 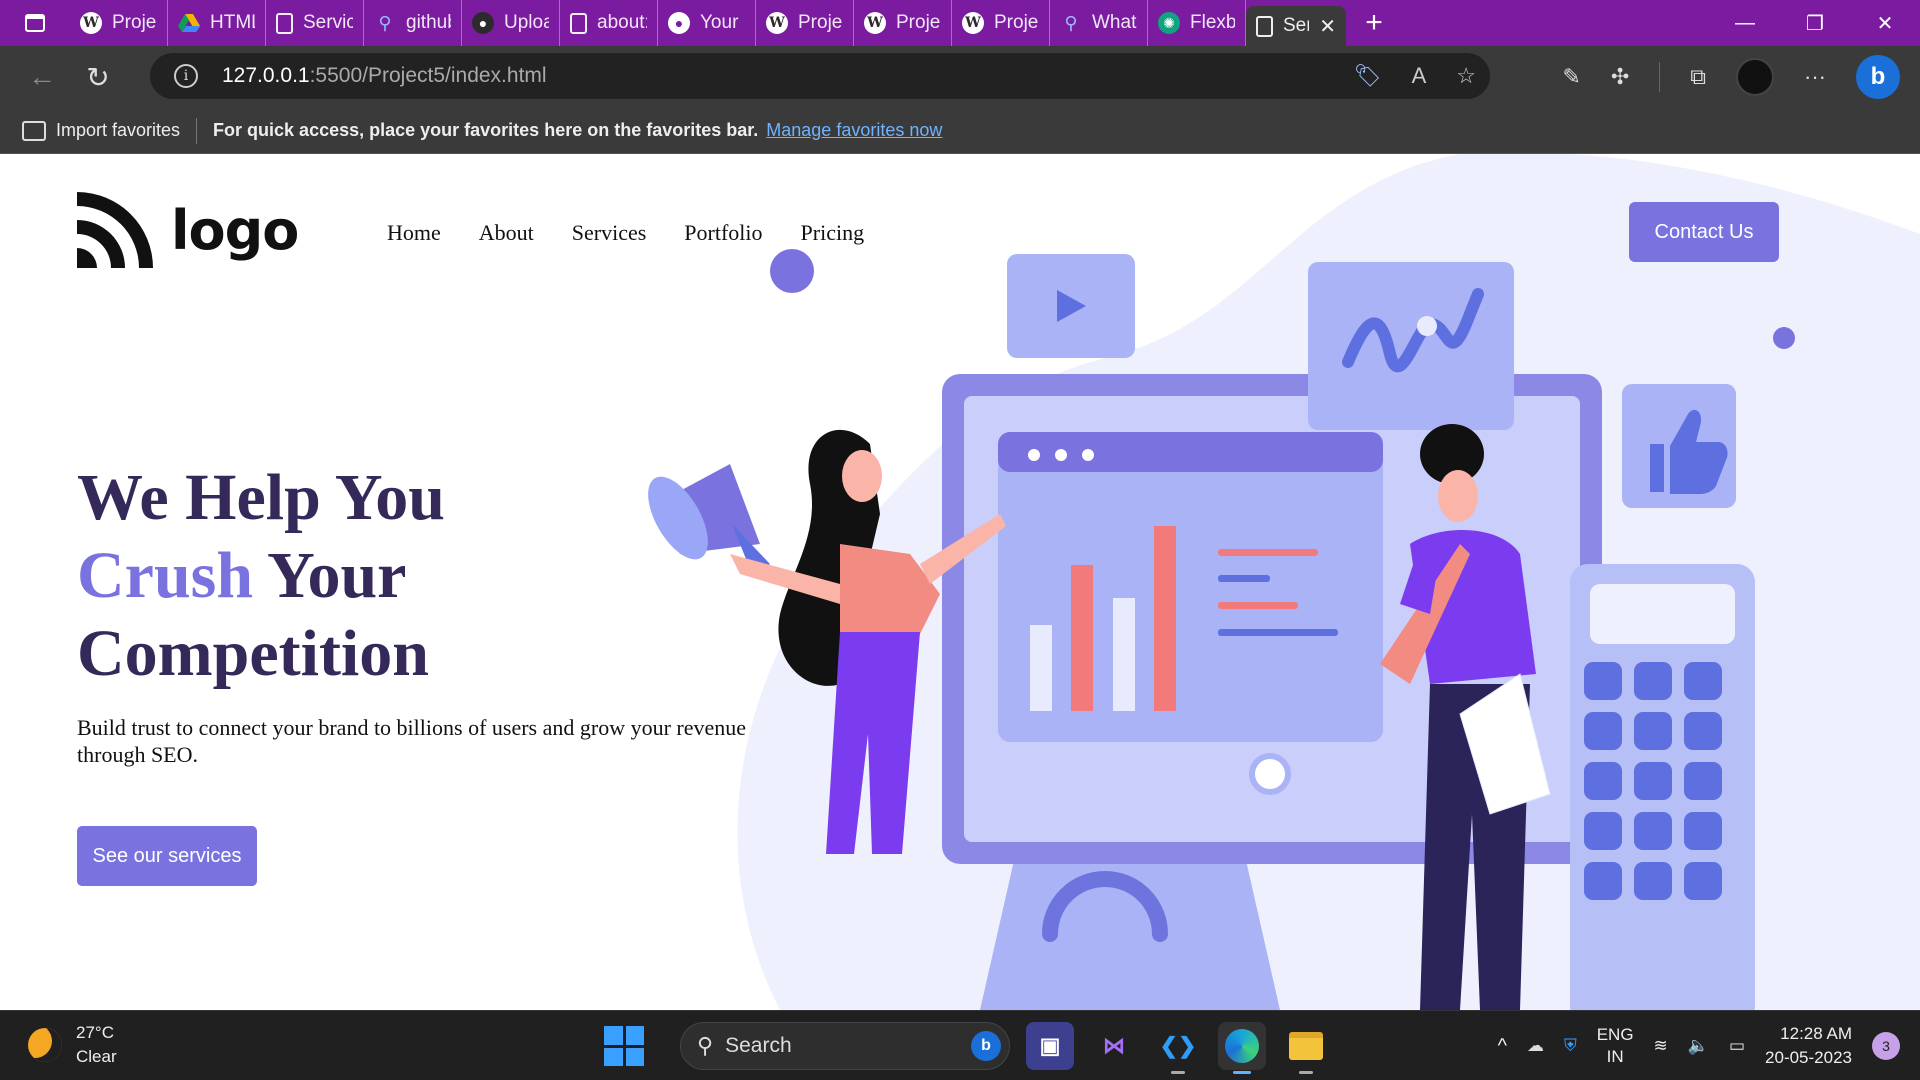 What do you see at coordinates (95, 1032) in the screenshot?
I see `weather-temp: 27°C` at bounding box center [95, 1032].